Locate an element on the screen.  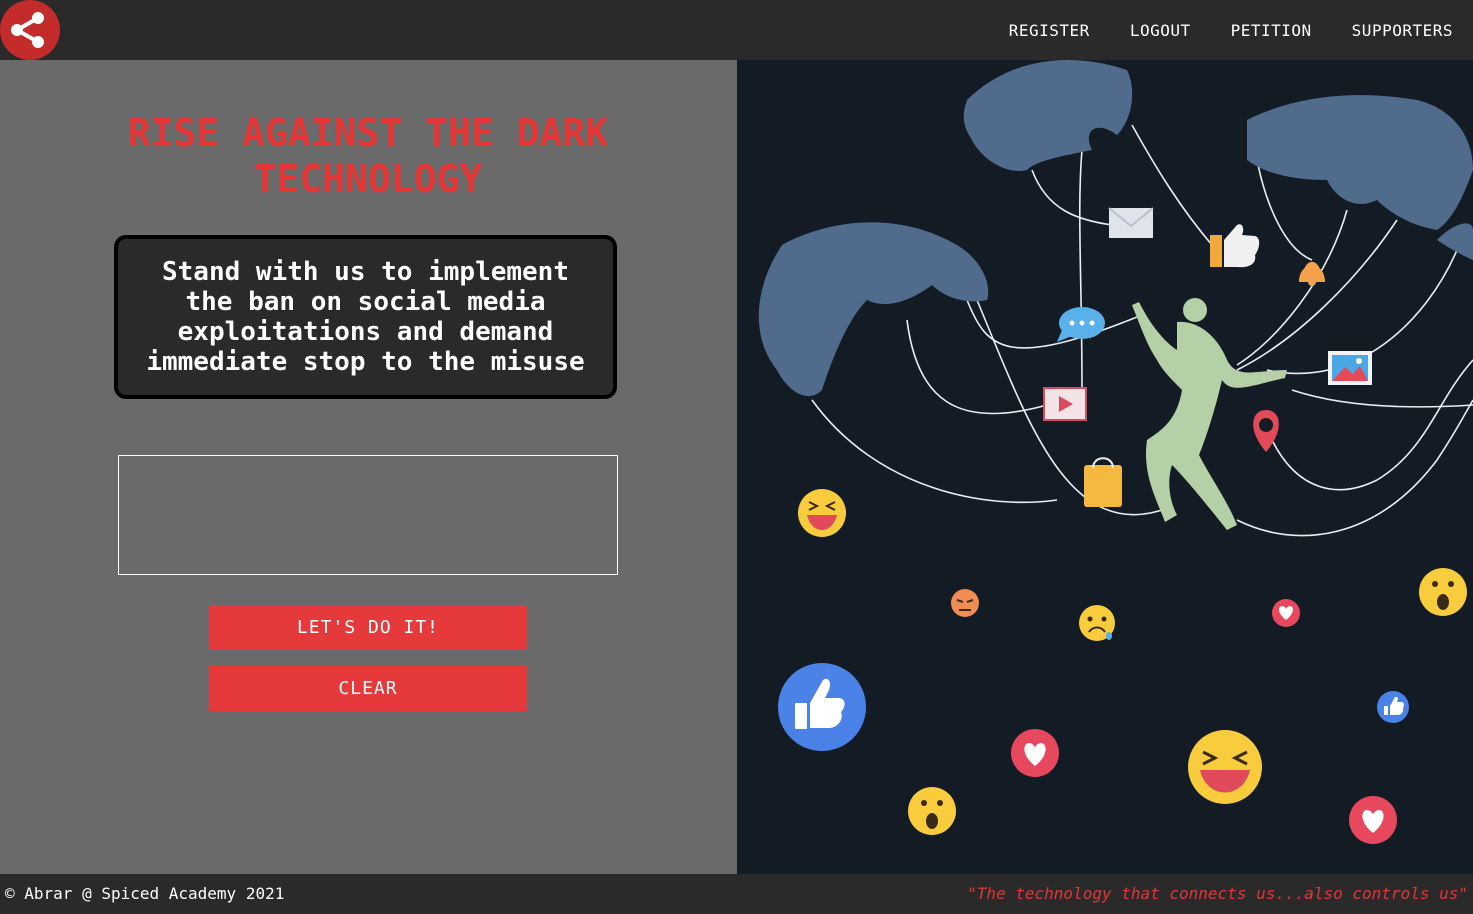
angry-emoji-icon is located at coordinates (965, 603).